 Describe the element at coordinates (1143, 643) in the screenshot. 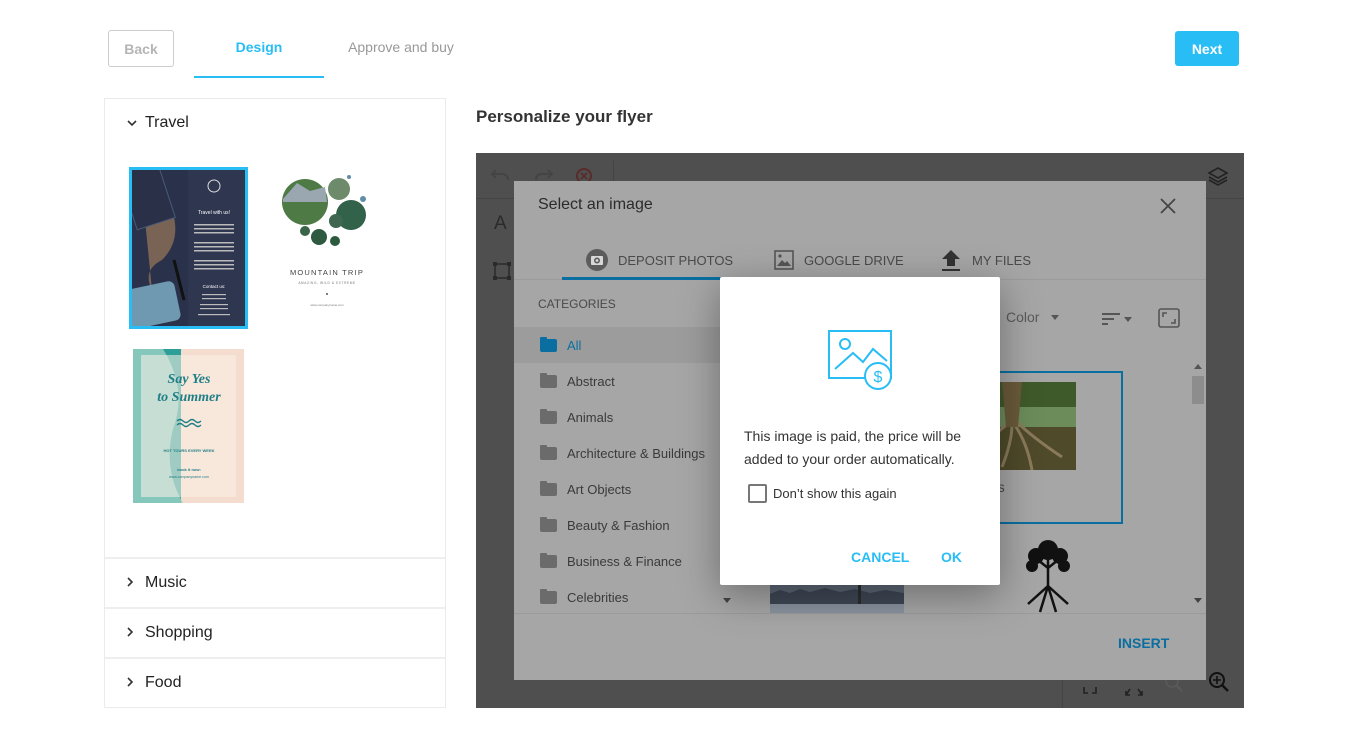

I see `insert-button: INSERT` at that location.